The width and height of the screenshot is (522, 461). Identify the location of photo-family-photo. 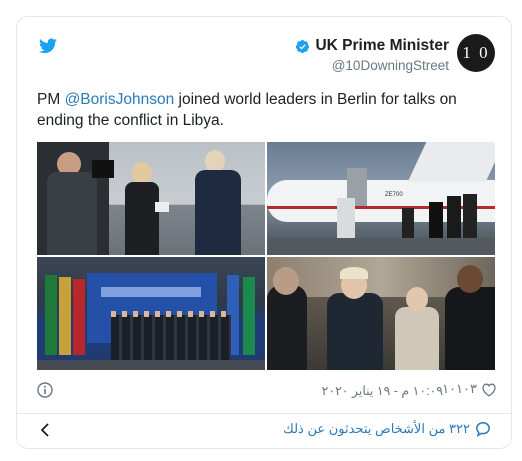
(151, 313).